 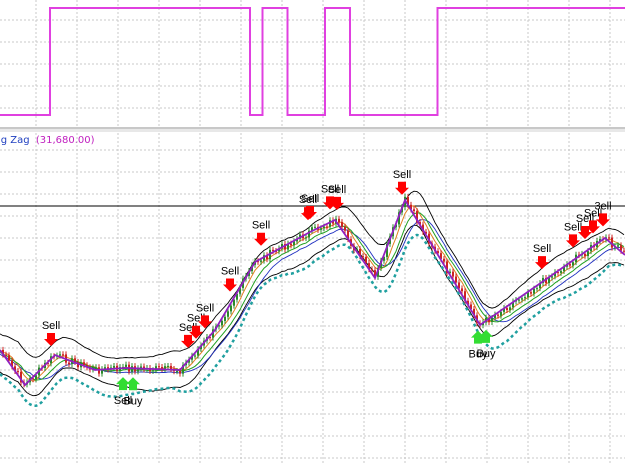 I want to click on indicator-label: ig Zag (31,680.00), so click(x=47, y=140).